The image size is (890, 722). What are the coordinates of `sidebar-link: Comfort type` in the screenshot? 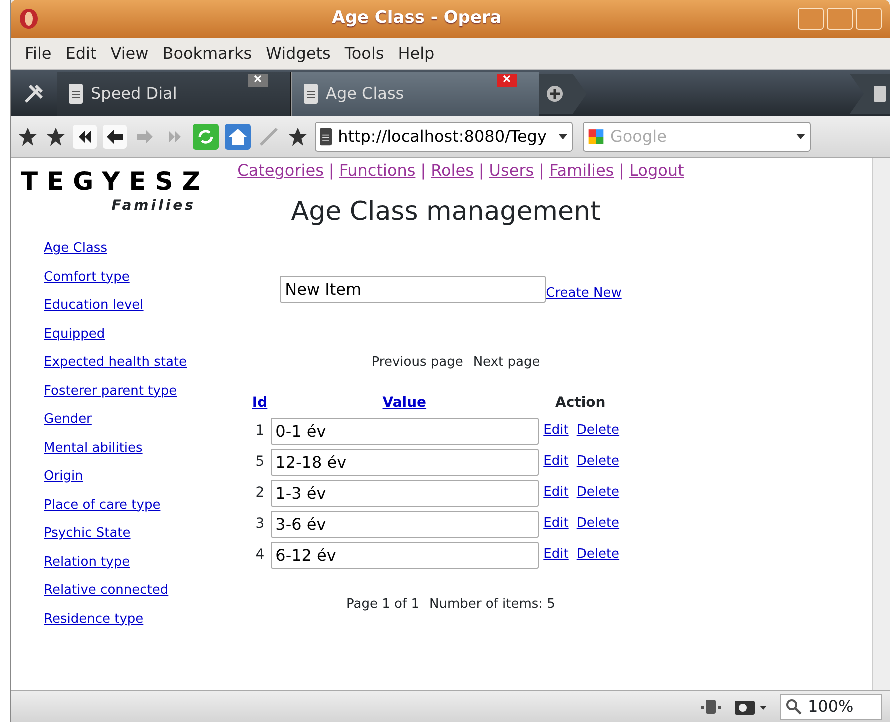 It's located at (87, 277).